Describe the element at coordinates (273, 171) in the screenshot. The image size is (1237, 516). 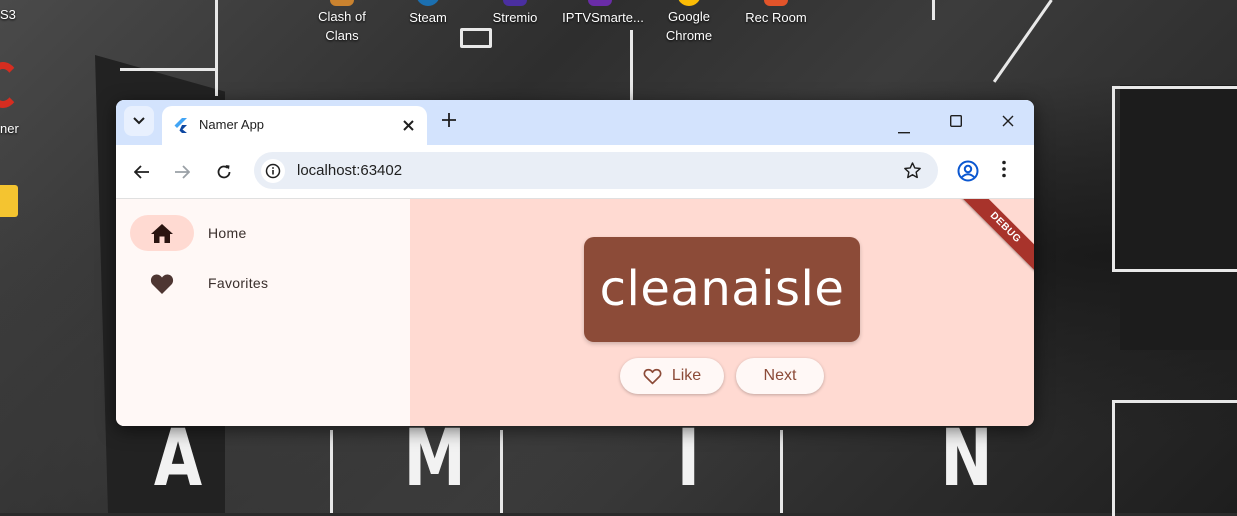
I see `site-info-icon` at that location.